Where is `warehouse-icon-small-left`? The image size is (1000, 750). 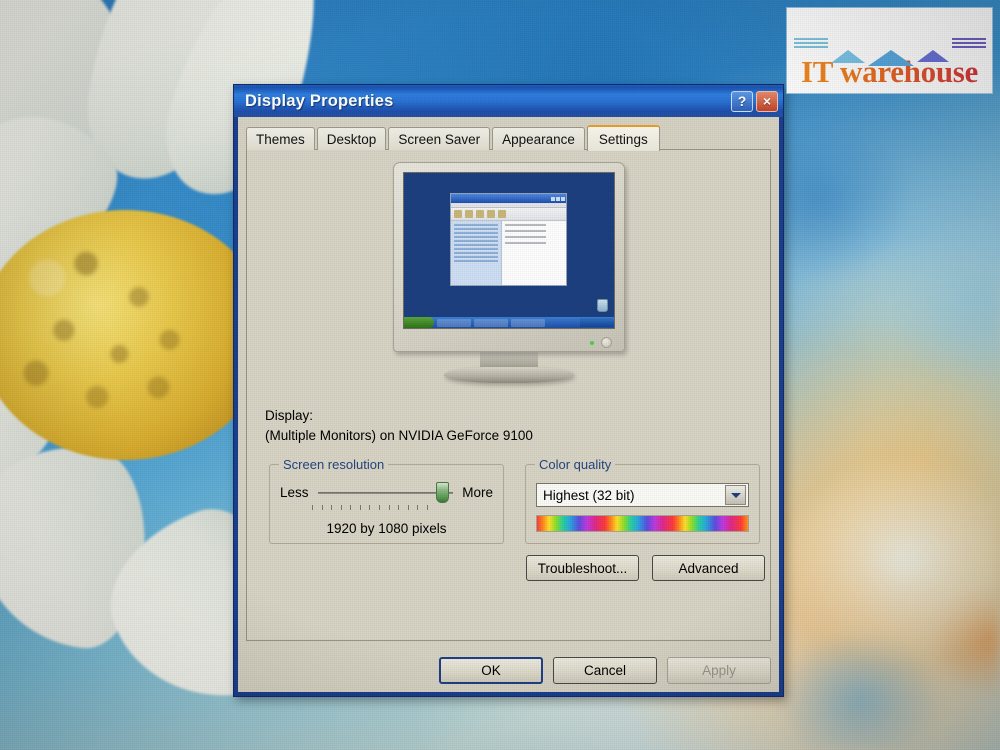 warehouse-icon-small-left is located at coordinates (847, 47).